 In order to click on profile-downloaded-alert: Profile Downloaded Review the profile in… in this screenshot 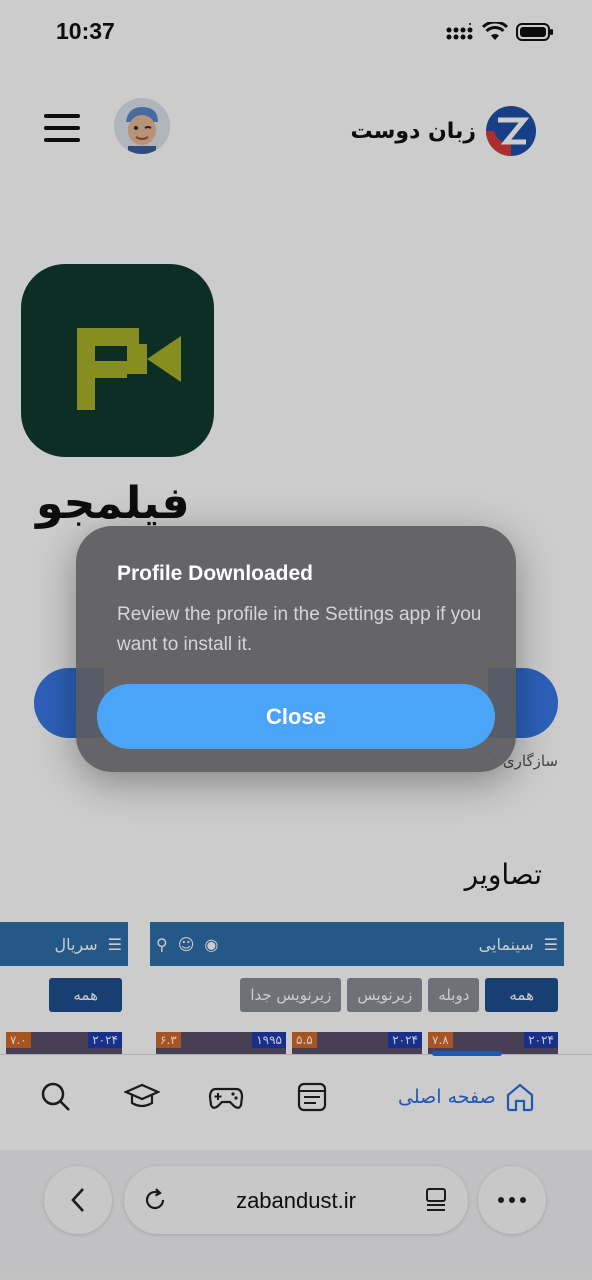, I will do `click(296, 649)`.